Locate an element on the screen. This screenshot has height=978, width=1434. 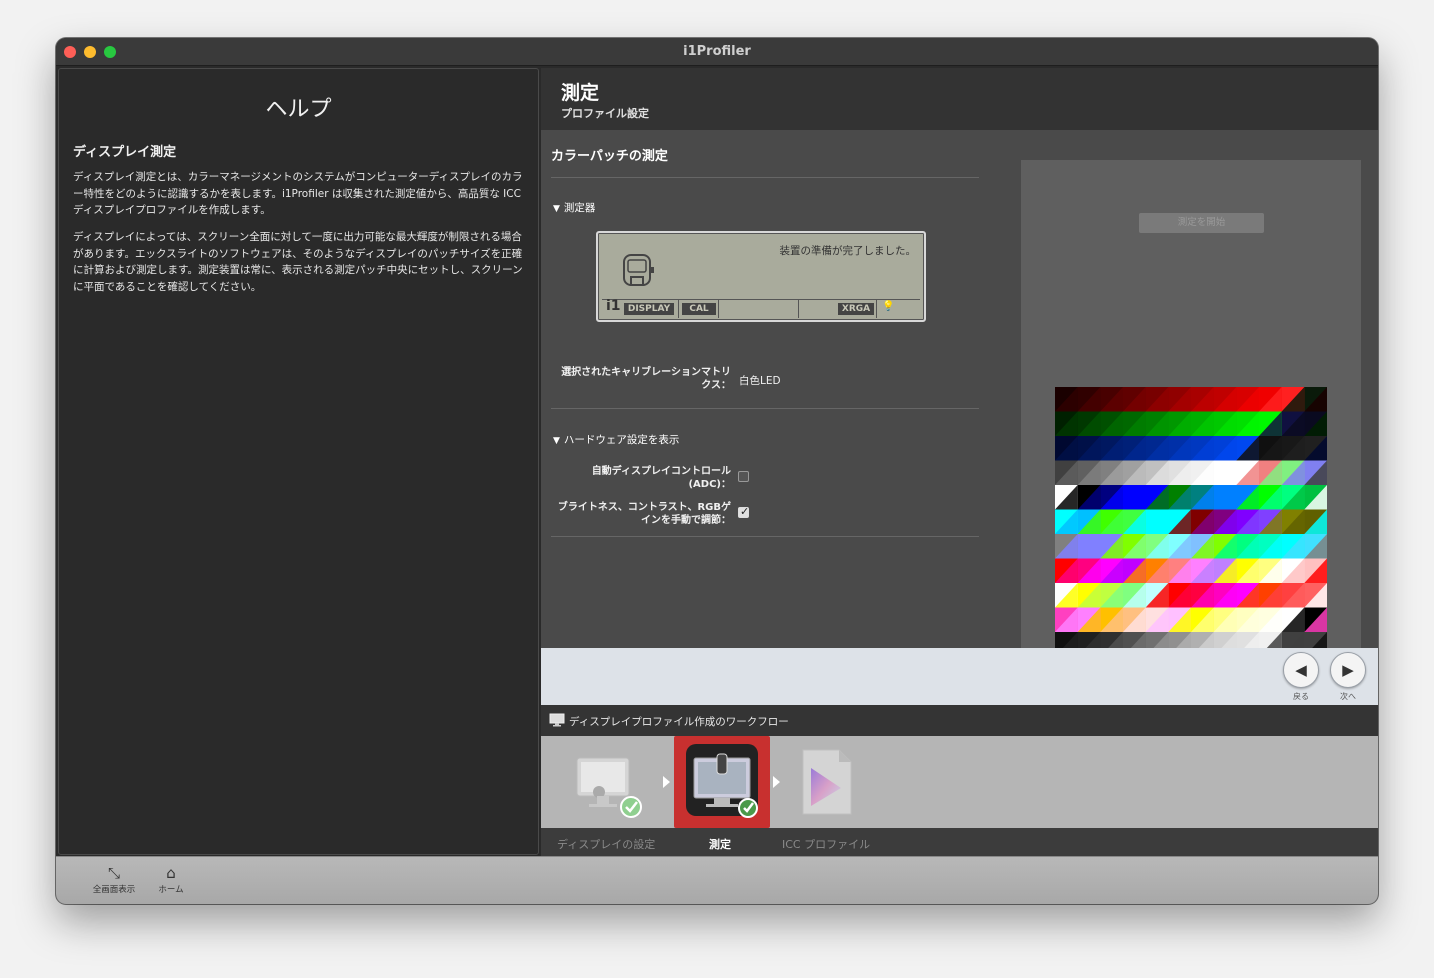
instrument-icon is located at coordinates (638, 270).